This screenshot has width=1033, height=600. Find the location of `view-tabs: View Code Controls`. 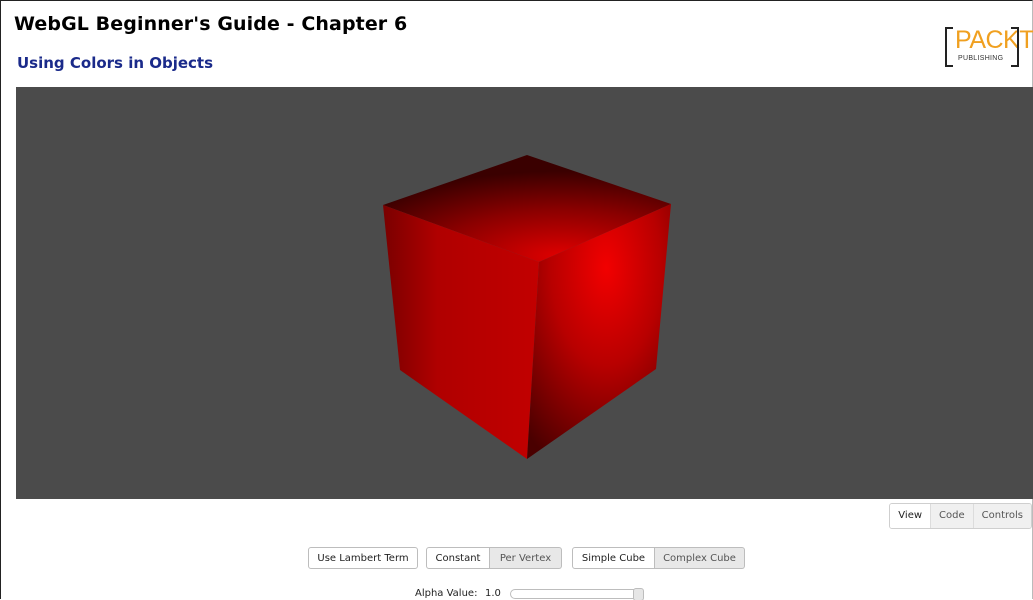

view-tabs: View Code Controls is located at coordinates (960, 516).